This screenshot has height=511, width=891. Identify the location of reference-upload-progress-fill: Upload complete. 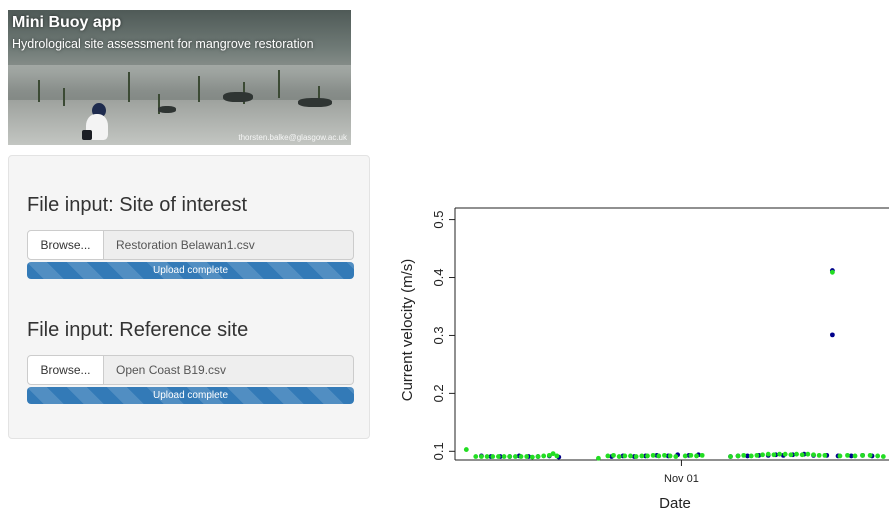
(190, 395).